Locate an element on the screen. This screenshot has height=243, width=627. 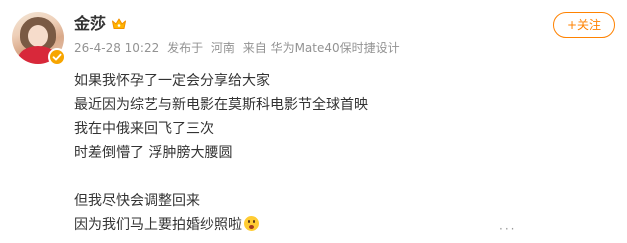
post-line-last: 因为我们马上要拍婚纱照啦 is located at coordinates (221, 225).